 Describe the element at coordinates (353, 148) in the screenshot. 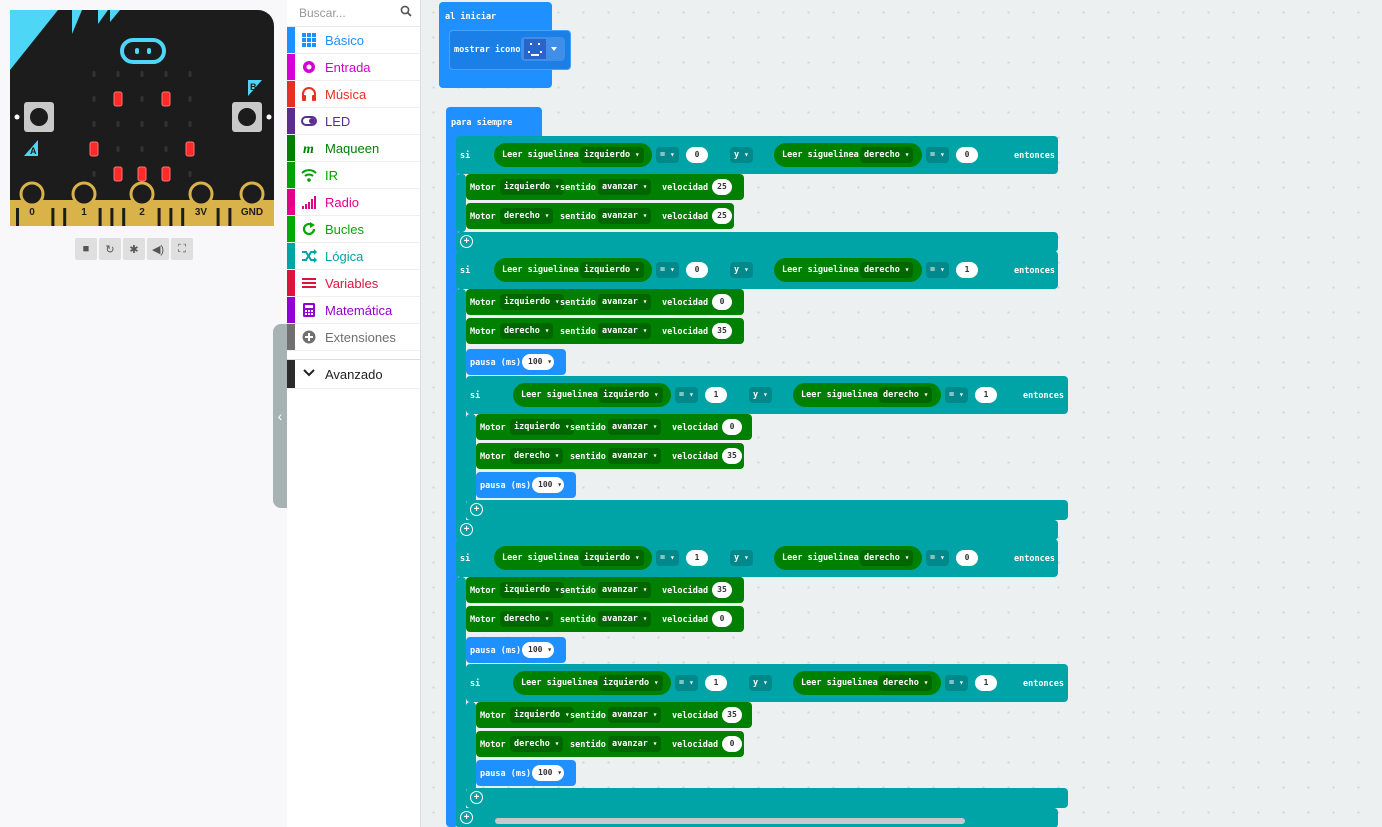

I see `category-maqueen: m Maqueen` at that location.